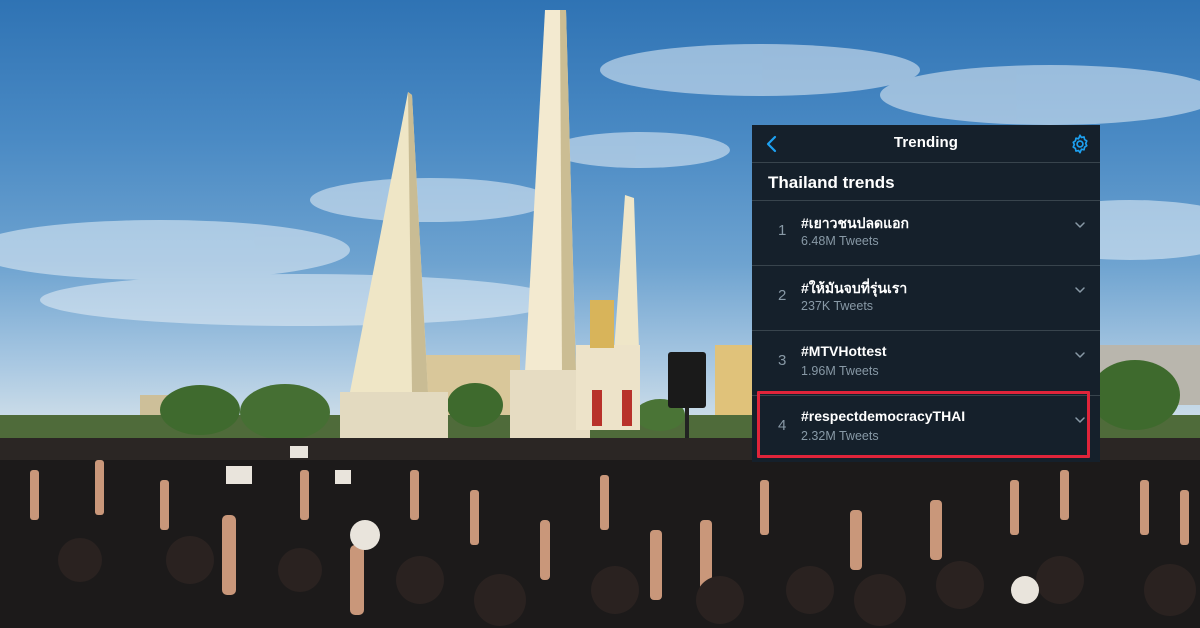 This screenshot has width=1200, height=628. Describe the element at coordinates (883, 416) in the screenshot. I see `trend-hashtag: #respectdemocracyTHAI` at that location.